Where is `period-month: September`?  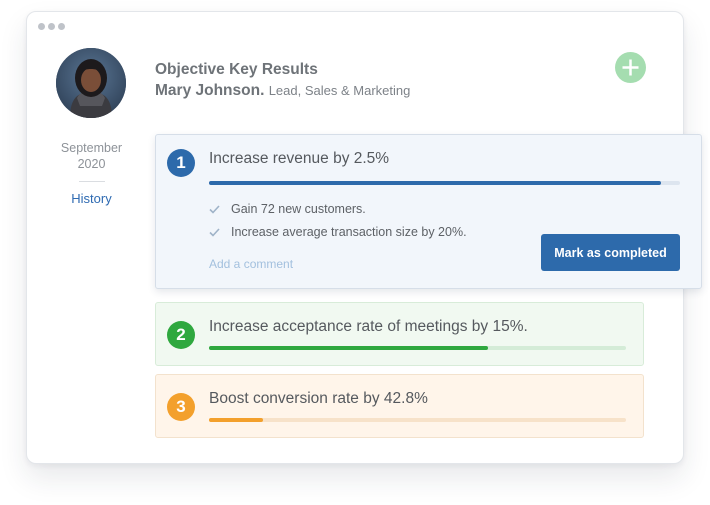 period-month: September is located at coordinates (91, 148).